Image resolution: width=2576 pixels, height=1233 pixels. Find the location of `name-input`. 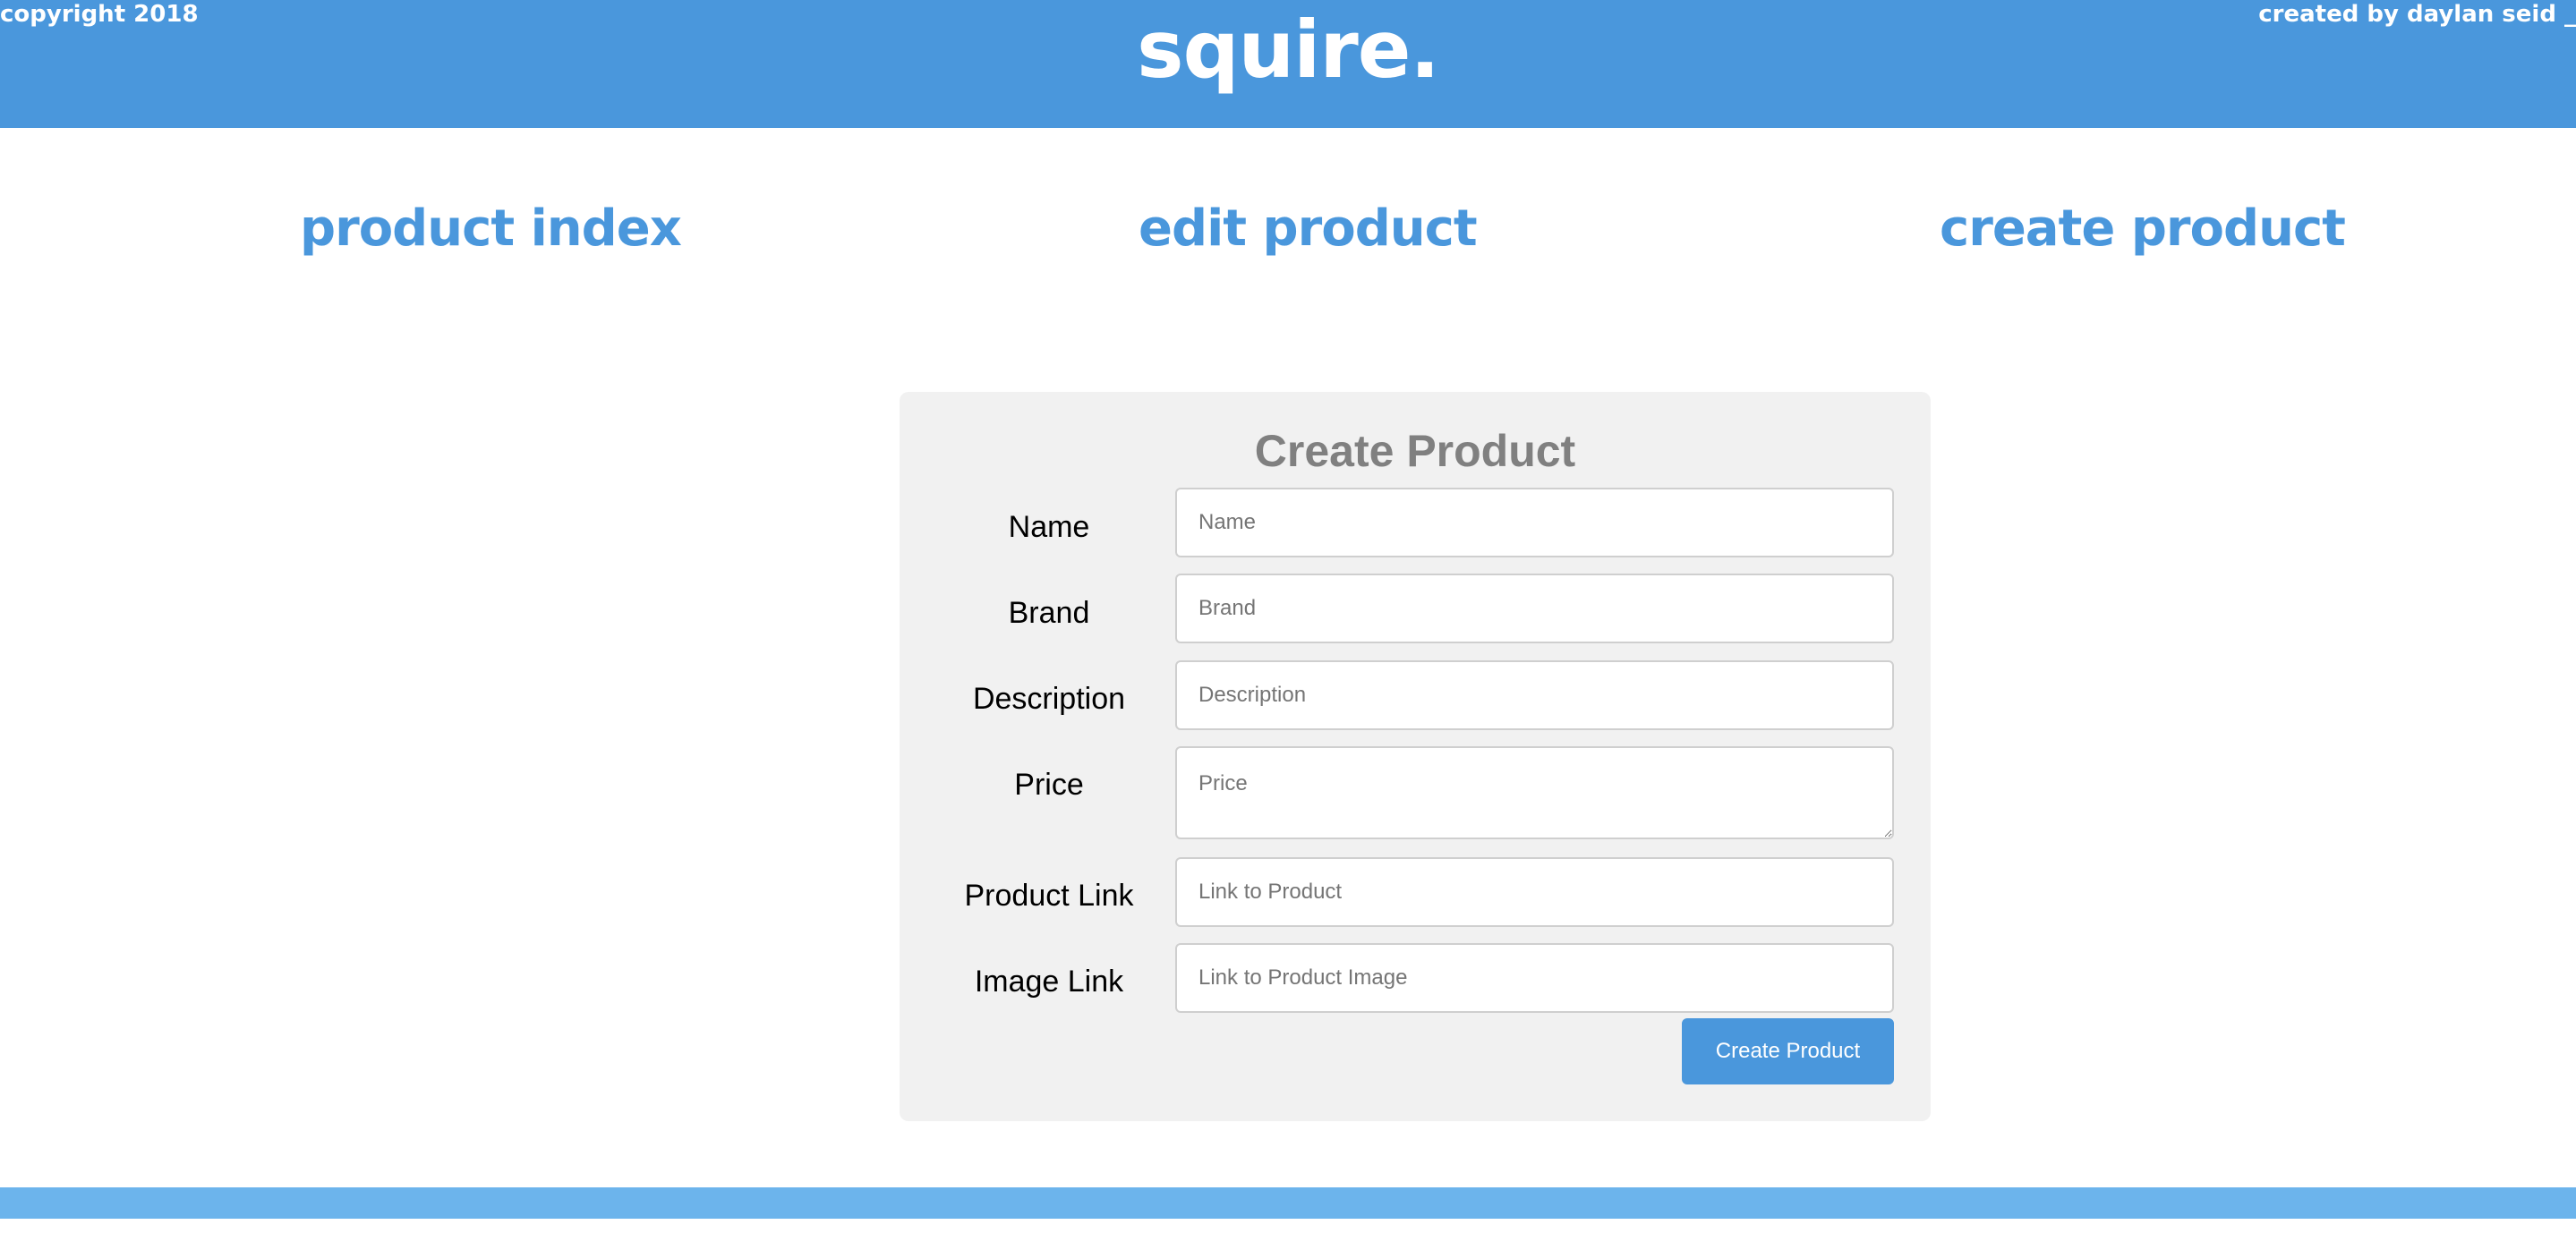

name-input is located at coordinates (1534, 522).